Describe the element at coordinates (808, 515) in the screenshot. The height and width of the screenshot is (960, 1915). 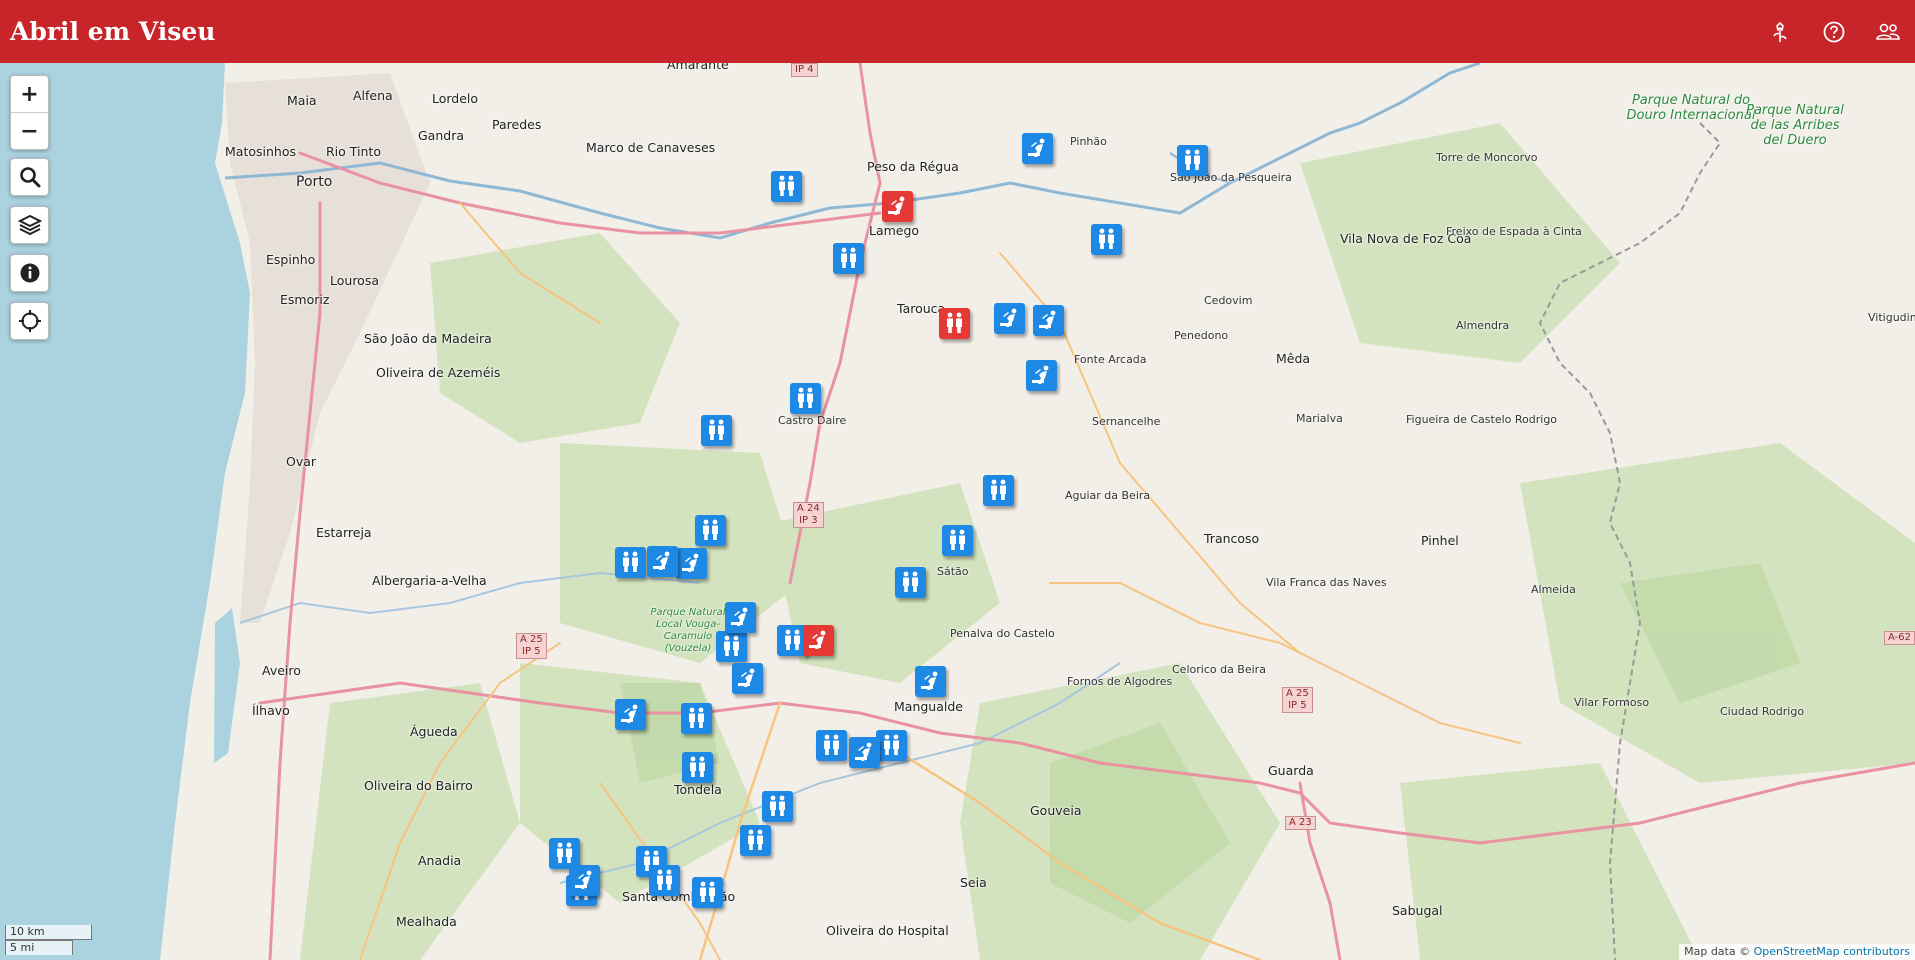
I see `road-shield: A 24 IP 3` at that location.